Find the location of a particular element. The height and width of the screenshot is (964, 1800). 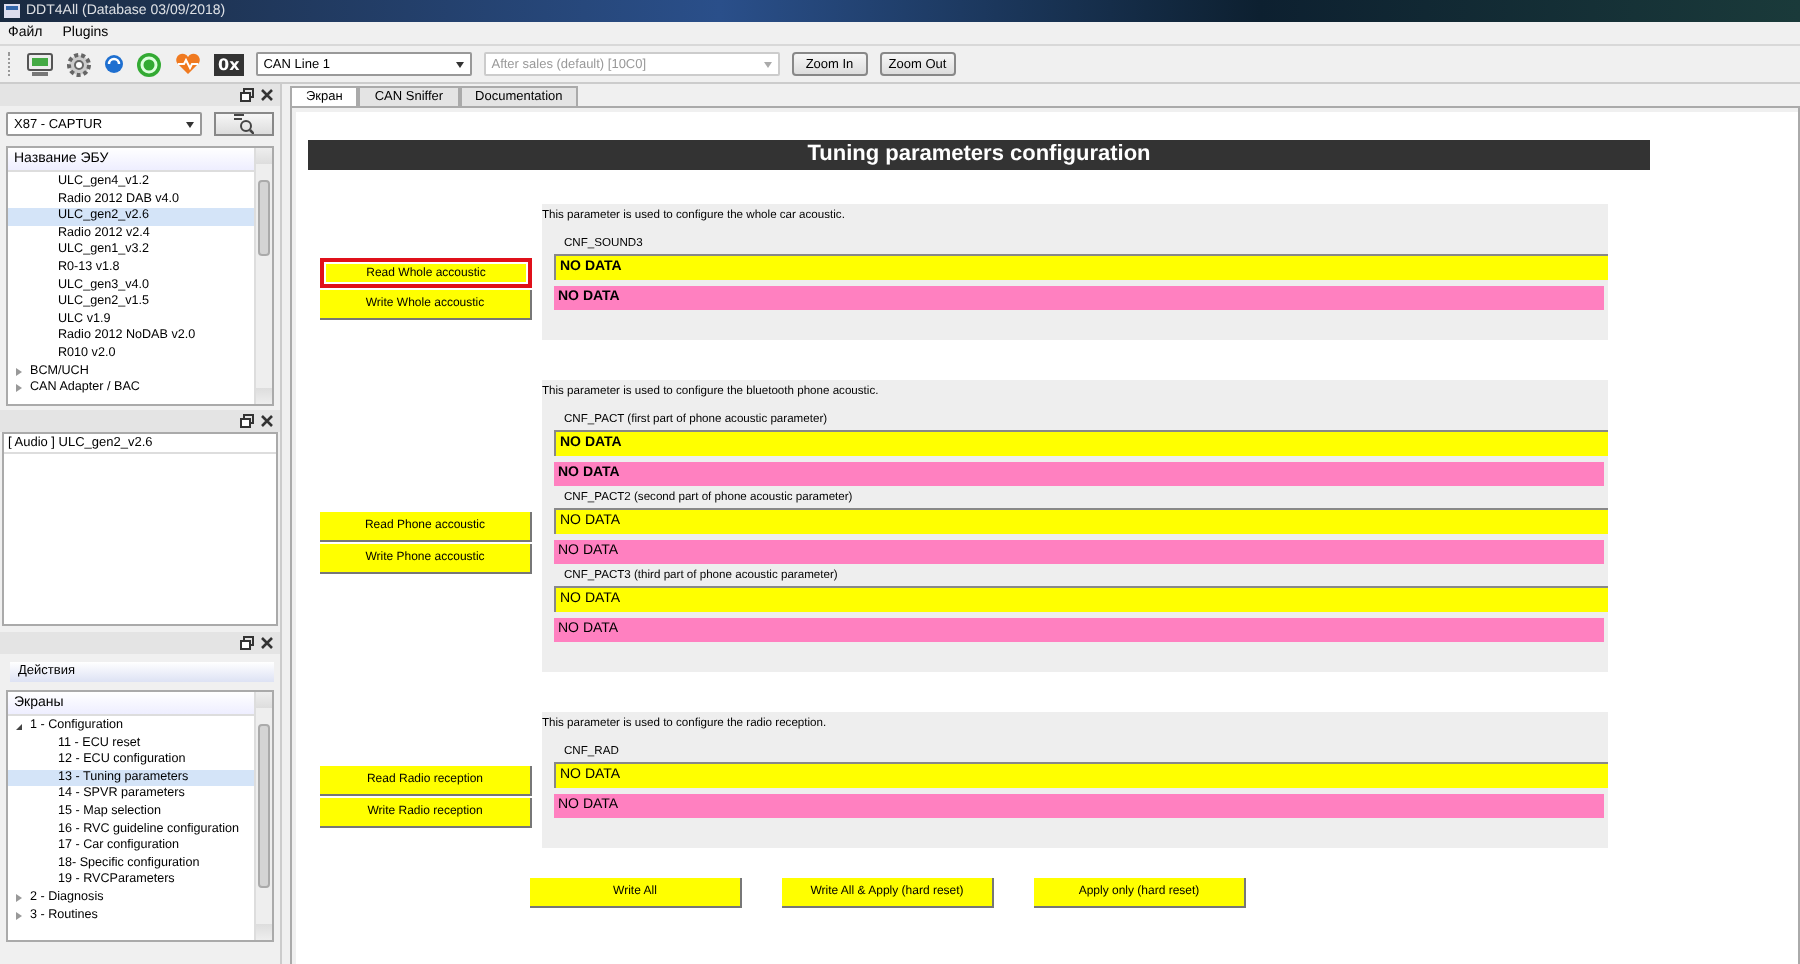

sync-icon is located at coordinates (149, 64).